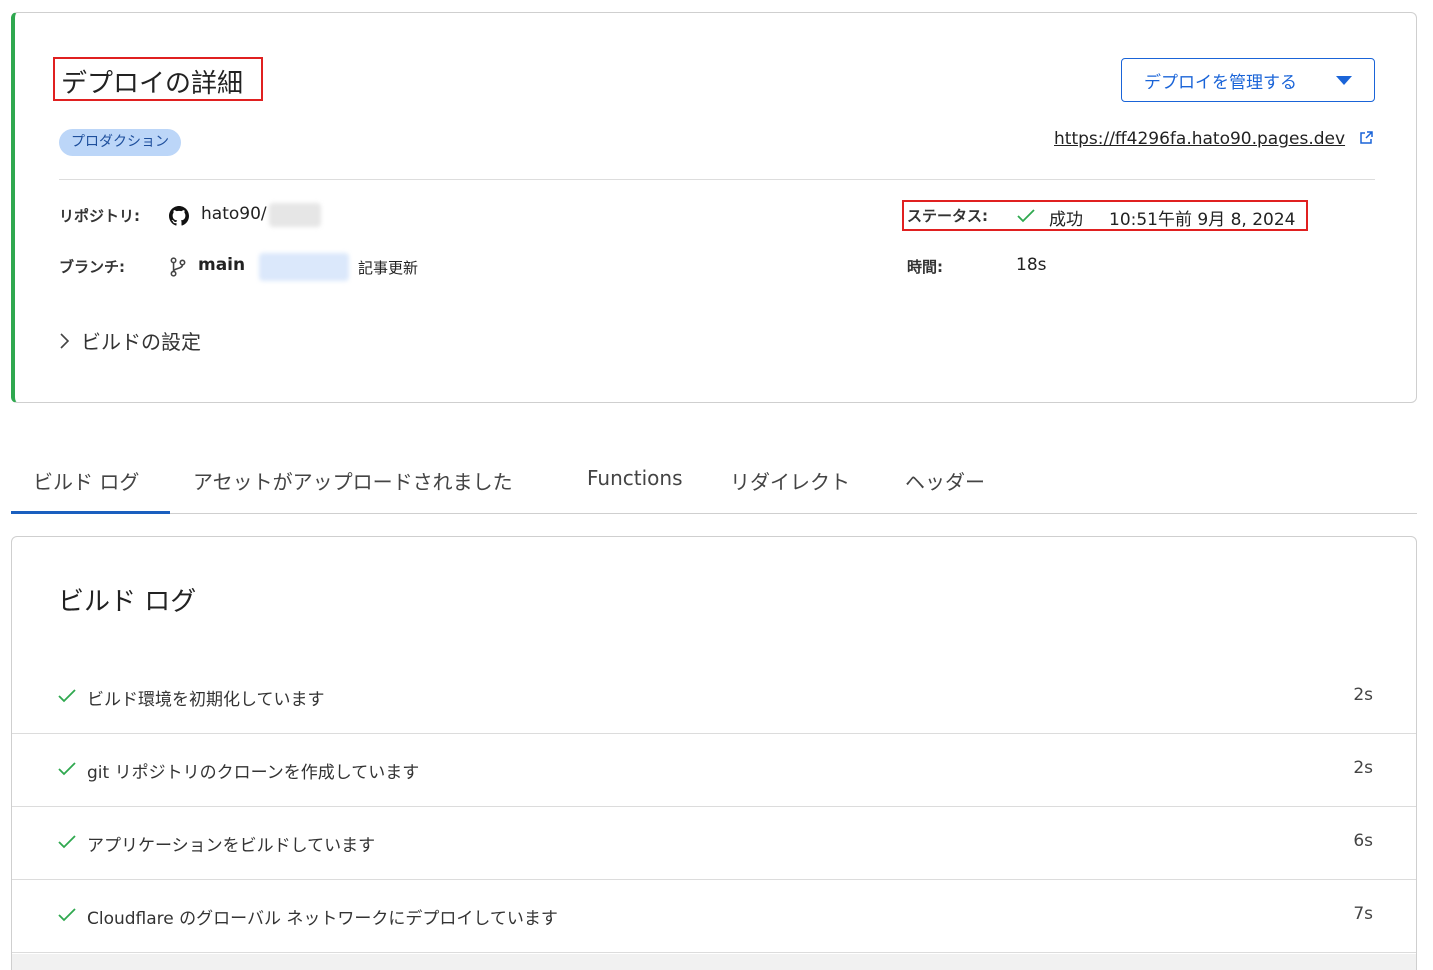 The width and height of the screenshot is (1433, 970). I want to click on log-step-text: アプリケーションをビルドしています, so click(231, 846).